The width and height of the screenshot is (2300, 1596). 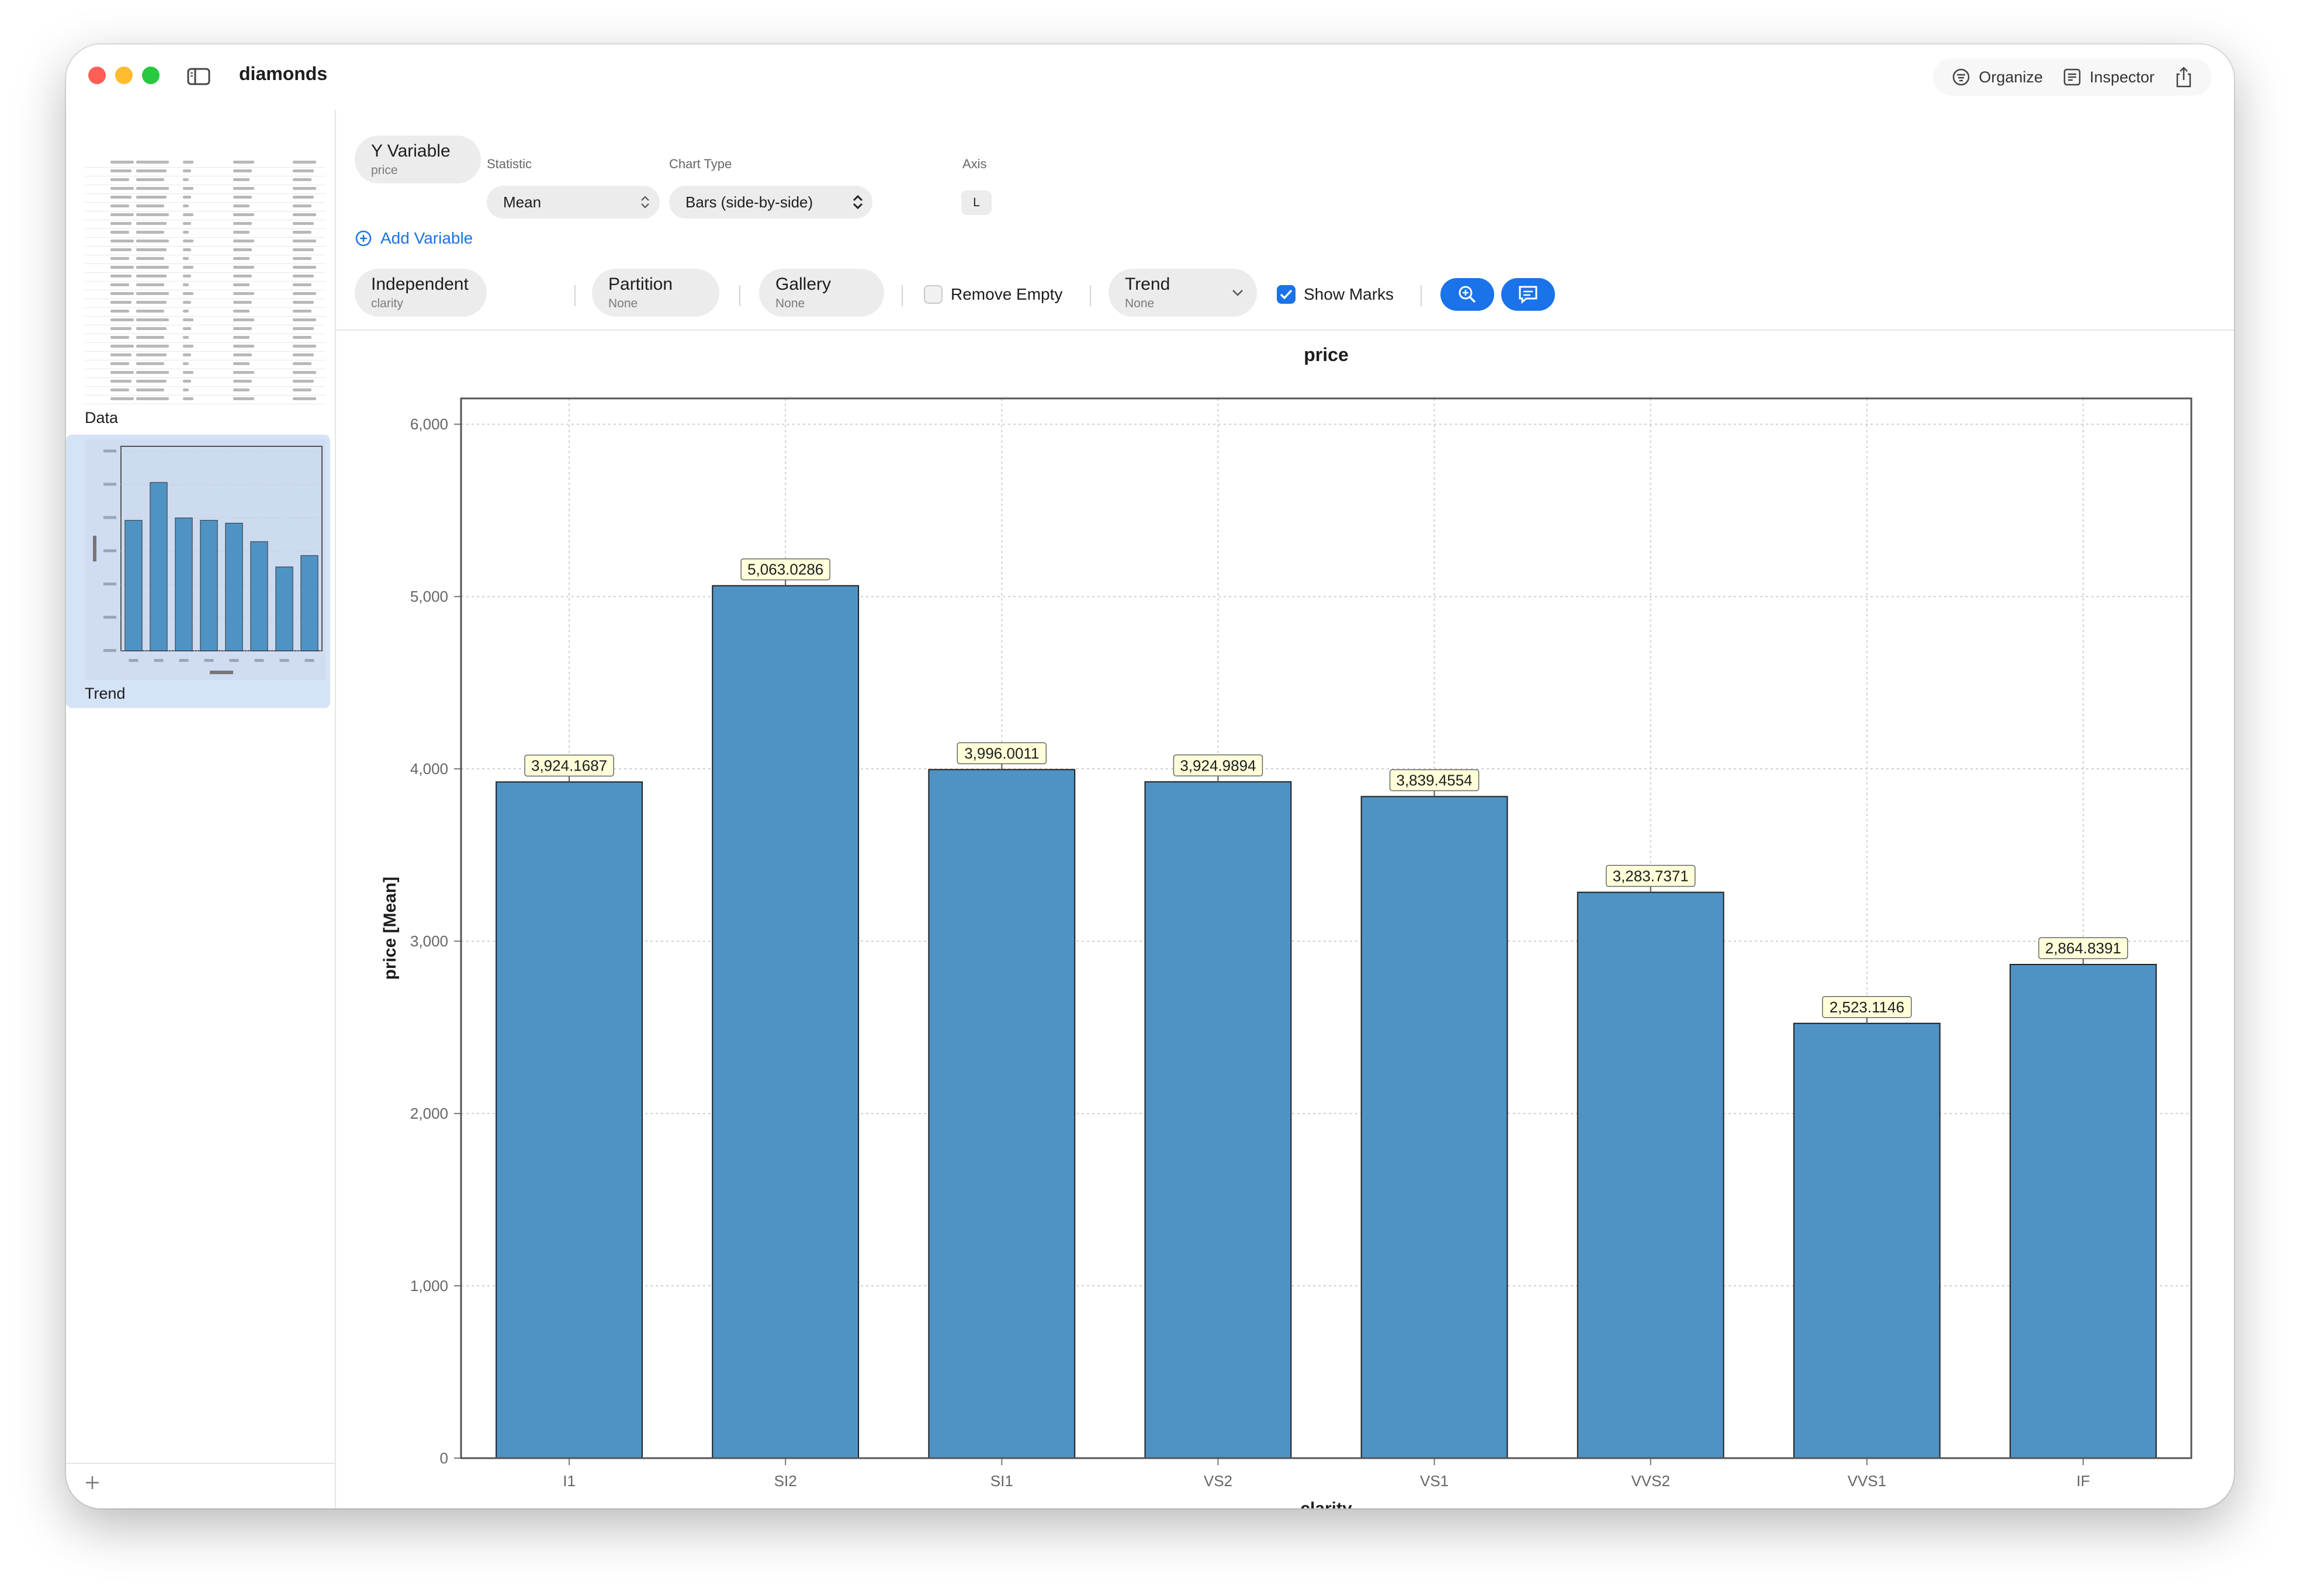 I want to click on minimize-window-button, so click(x=124, y=75).